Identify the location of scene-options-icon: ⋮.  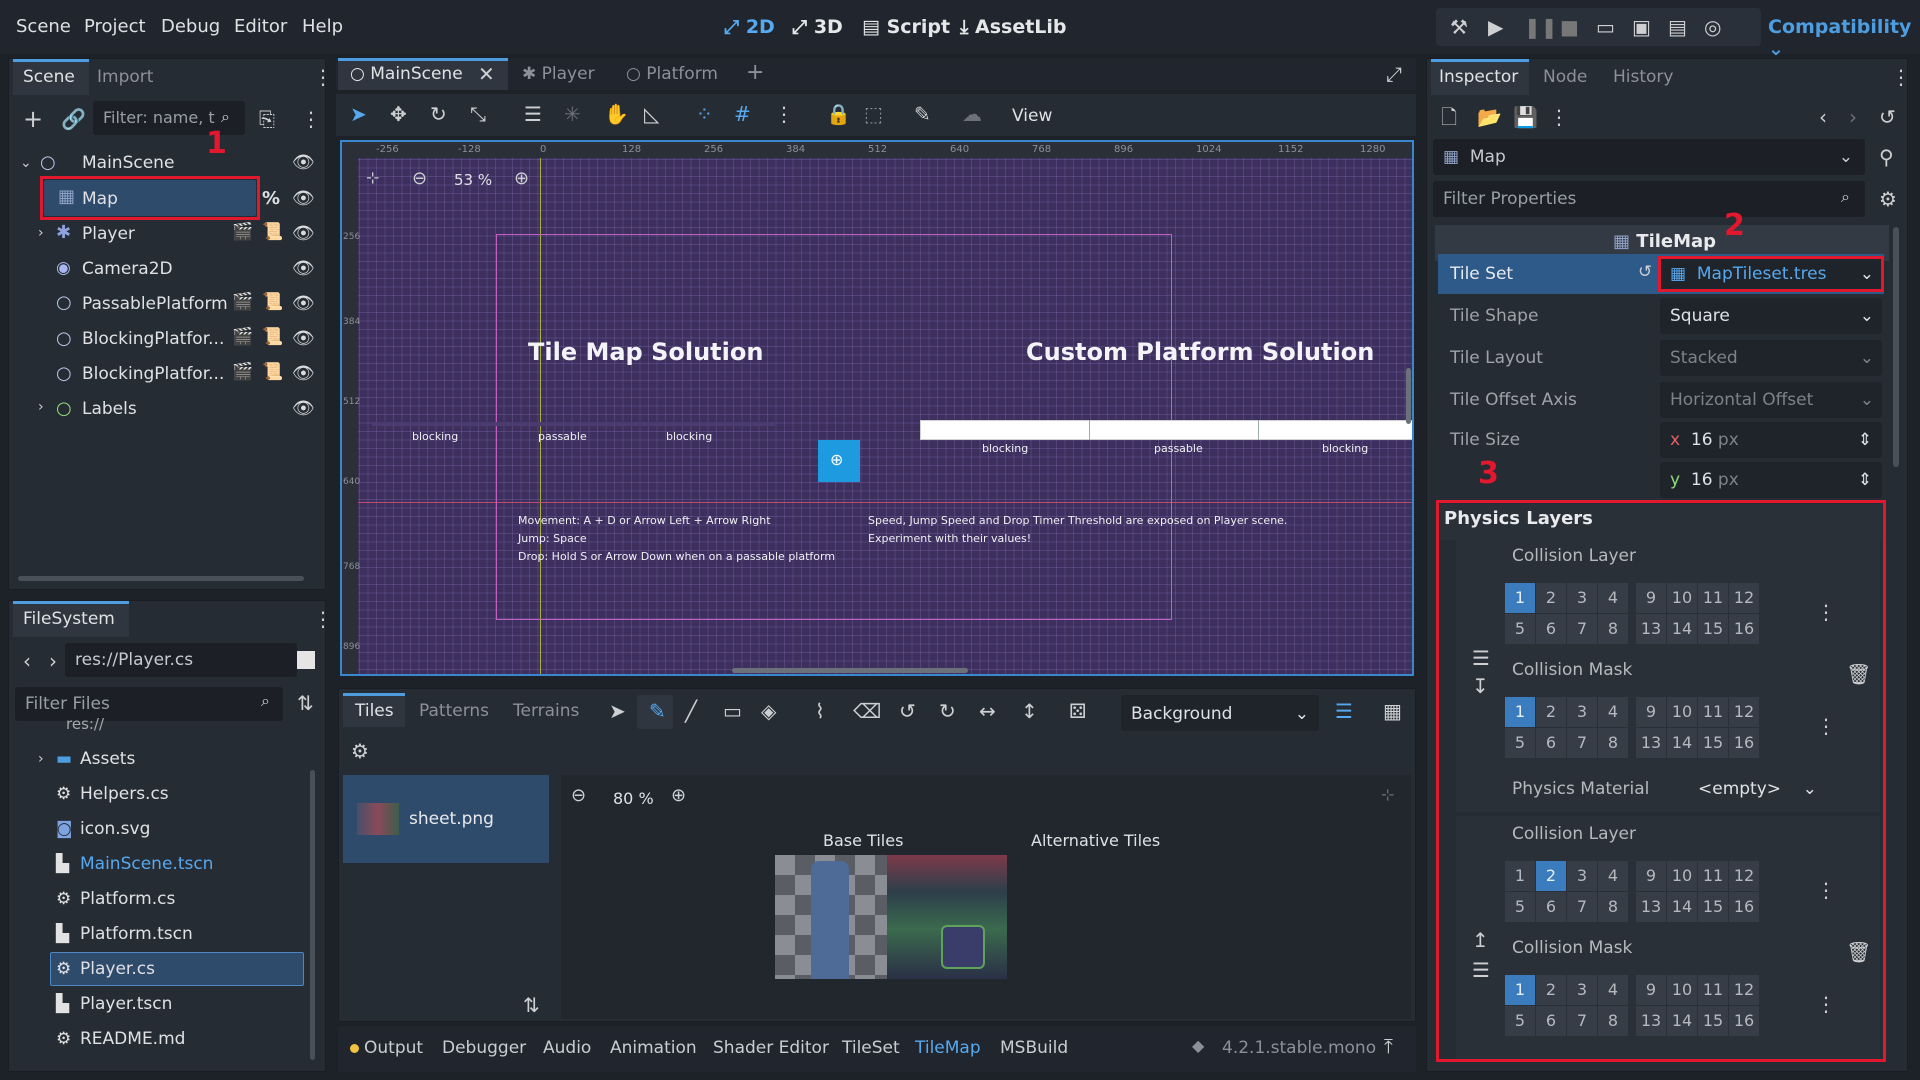
(311, 119).